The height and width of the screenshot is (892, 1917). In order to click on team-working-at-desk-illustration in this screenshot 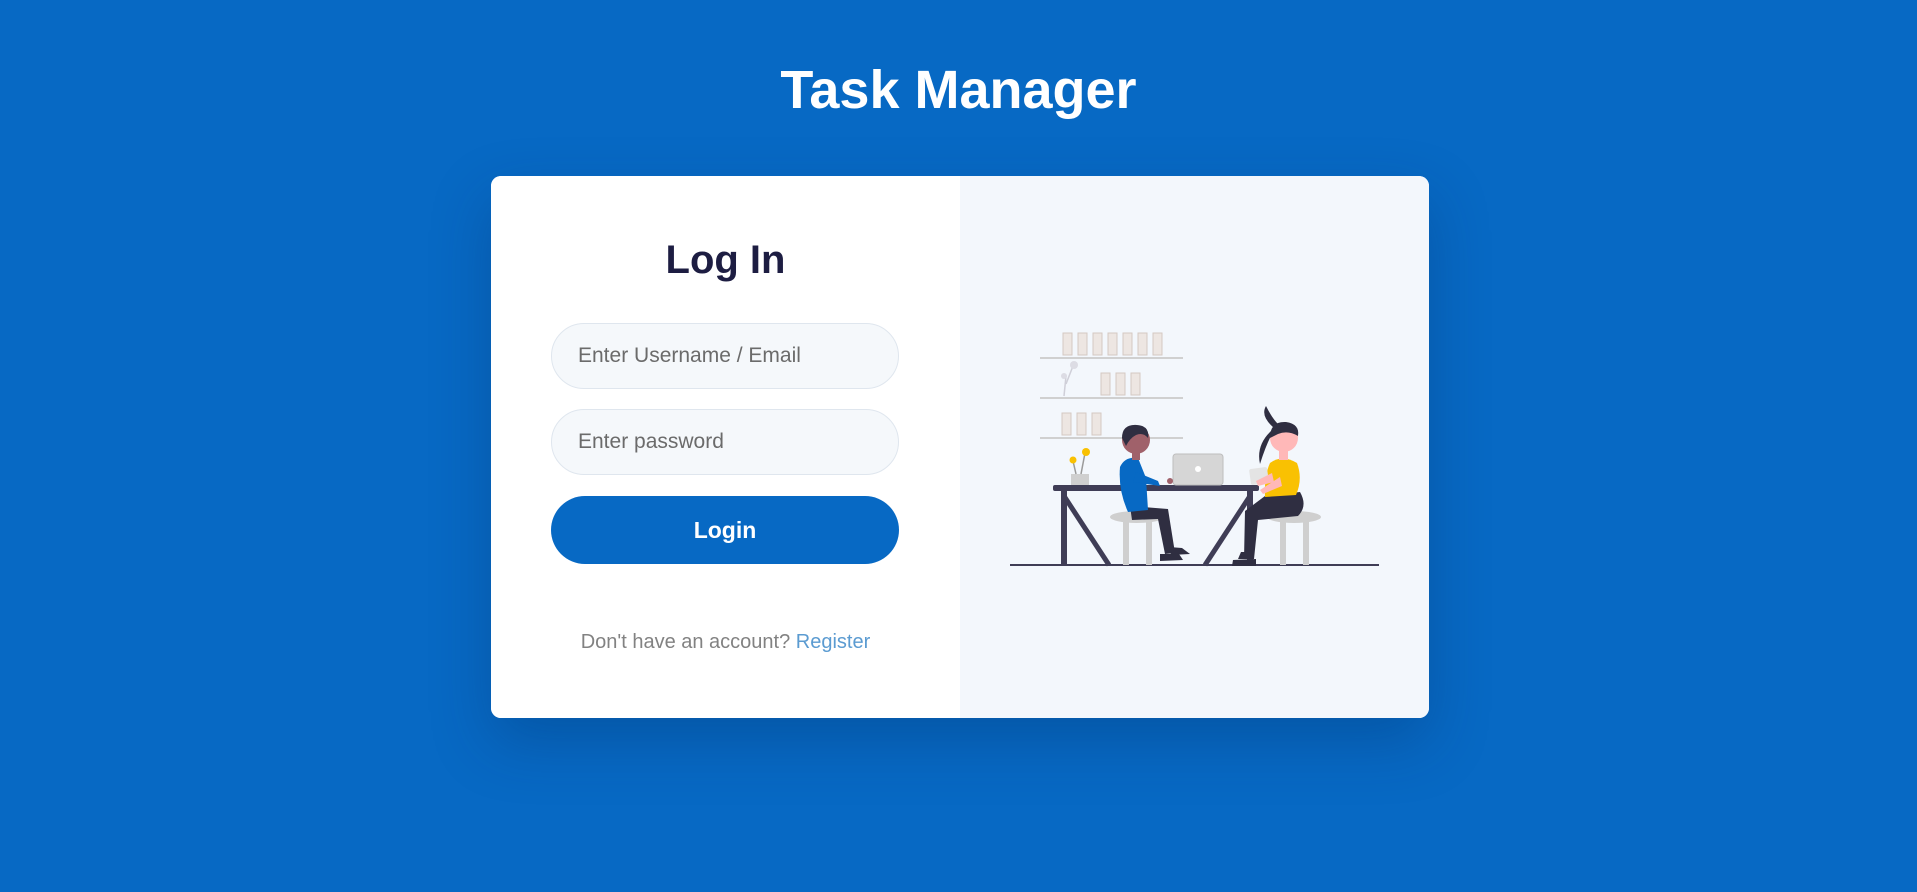, I will do `click(1194, 449)`.